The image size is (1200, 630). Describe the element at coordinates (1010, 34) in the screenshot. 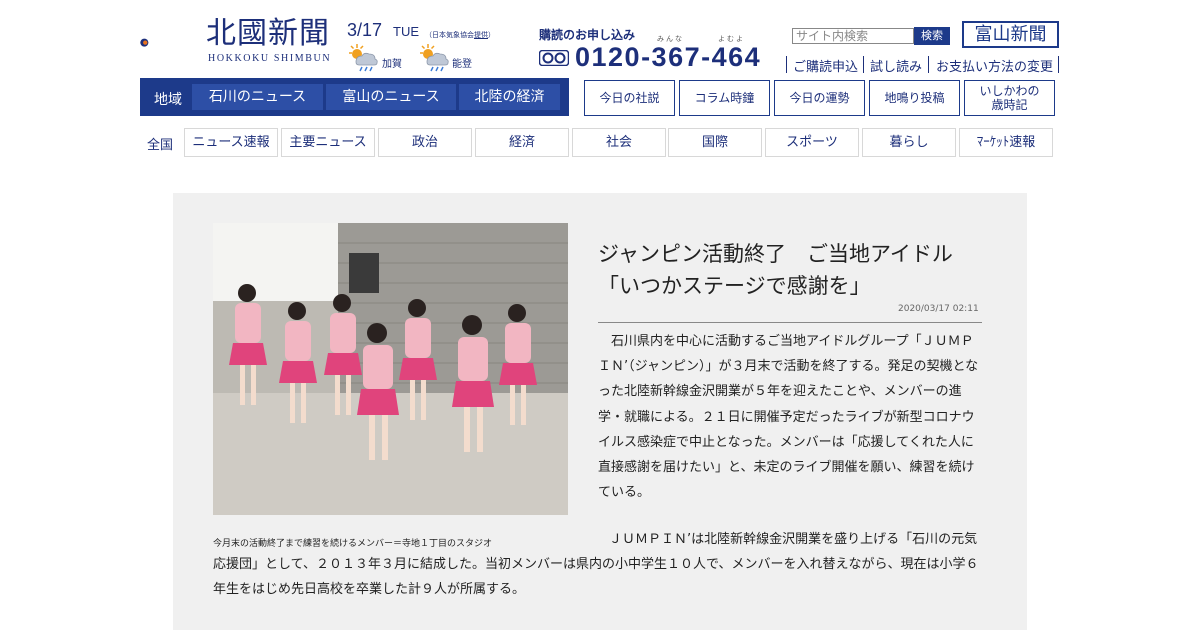

I see `toyama-shimbun-link: 富山新聞` at that location.